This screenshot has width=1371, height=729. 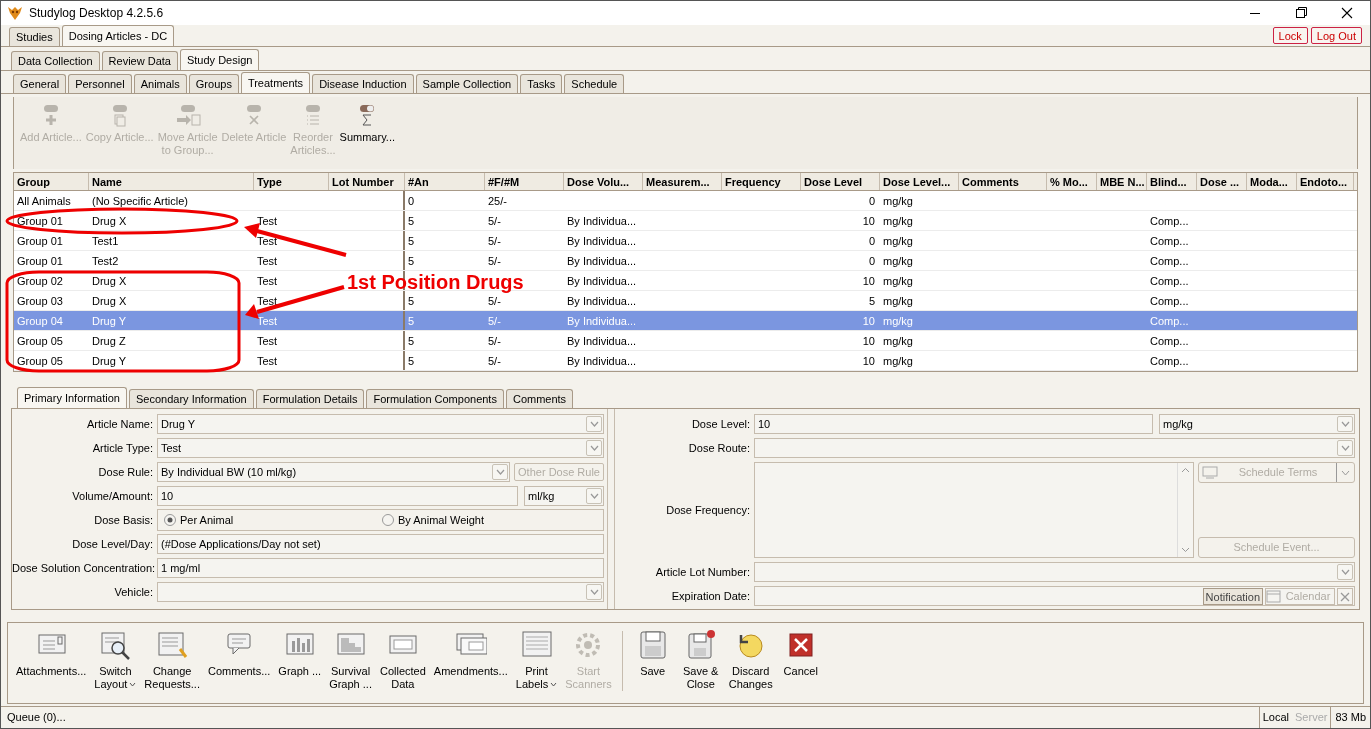 I want to click on dropdown-field: ml/kg, so click(x=564, y=496).